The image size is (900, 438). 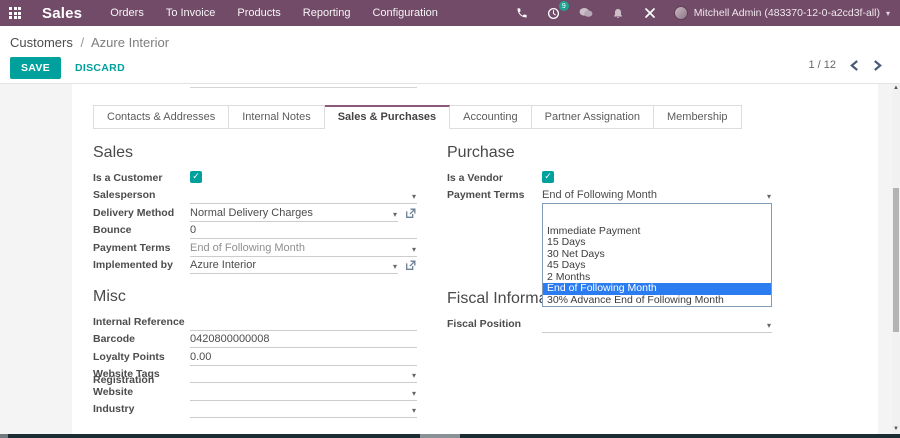 I want to click on messages-icon, so click(x=586, y=13).